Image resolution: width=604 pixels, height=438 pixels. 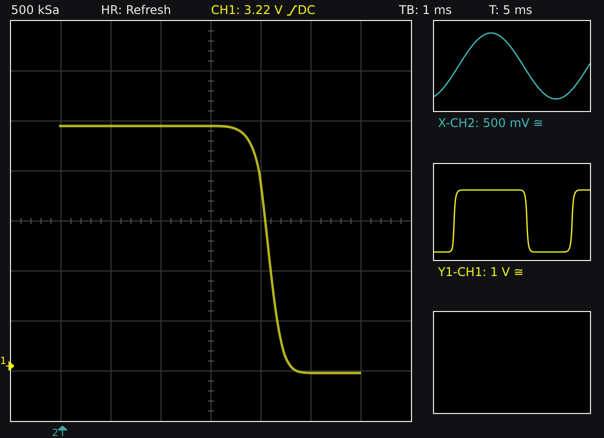 What do you see at coordinates (511, 10) in the screenshot?
I see `trigger-time: T: 5 ms` at bounding box center [511, 10].